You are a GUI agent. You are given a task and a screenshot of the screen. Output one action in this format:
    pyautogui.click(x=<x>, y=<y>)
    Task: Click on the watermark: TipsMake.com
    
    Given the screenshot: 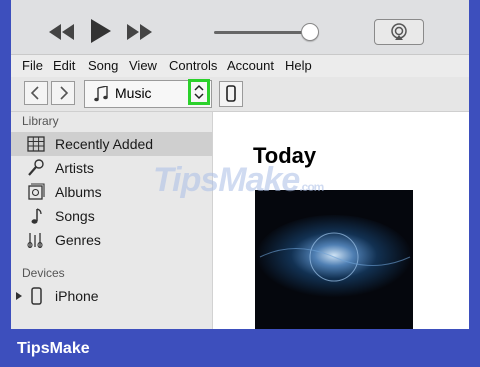 What is the action you would take?
    pyautogui.click(x=238, y=180)
    